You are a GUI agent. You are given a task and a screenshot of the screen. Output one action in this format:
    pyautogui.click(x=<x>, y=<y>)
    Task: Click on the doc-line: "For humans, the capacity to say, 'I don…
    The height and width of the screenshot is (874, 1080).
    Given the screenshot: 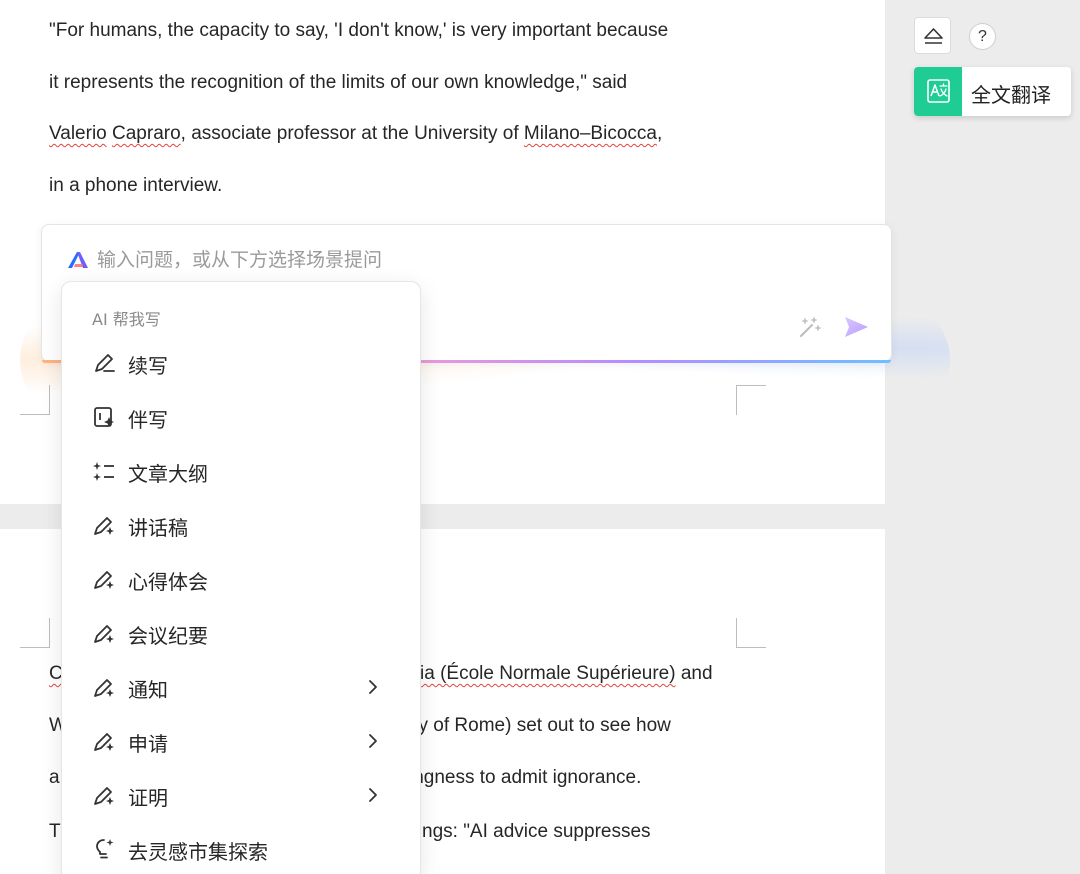 What is the action you would take?
    pyautogui.click(x=359, y=30)
    